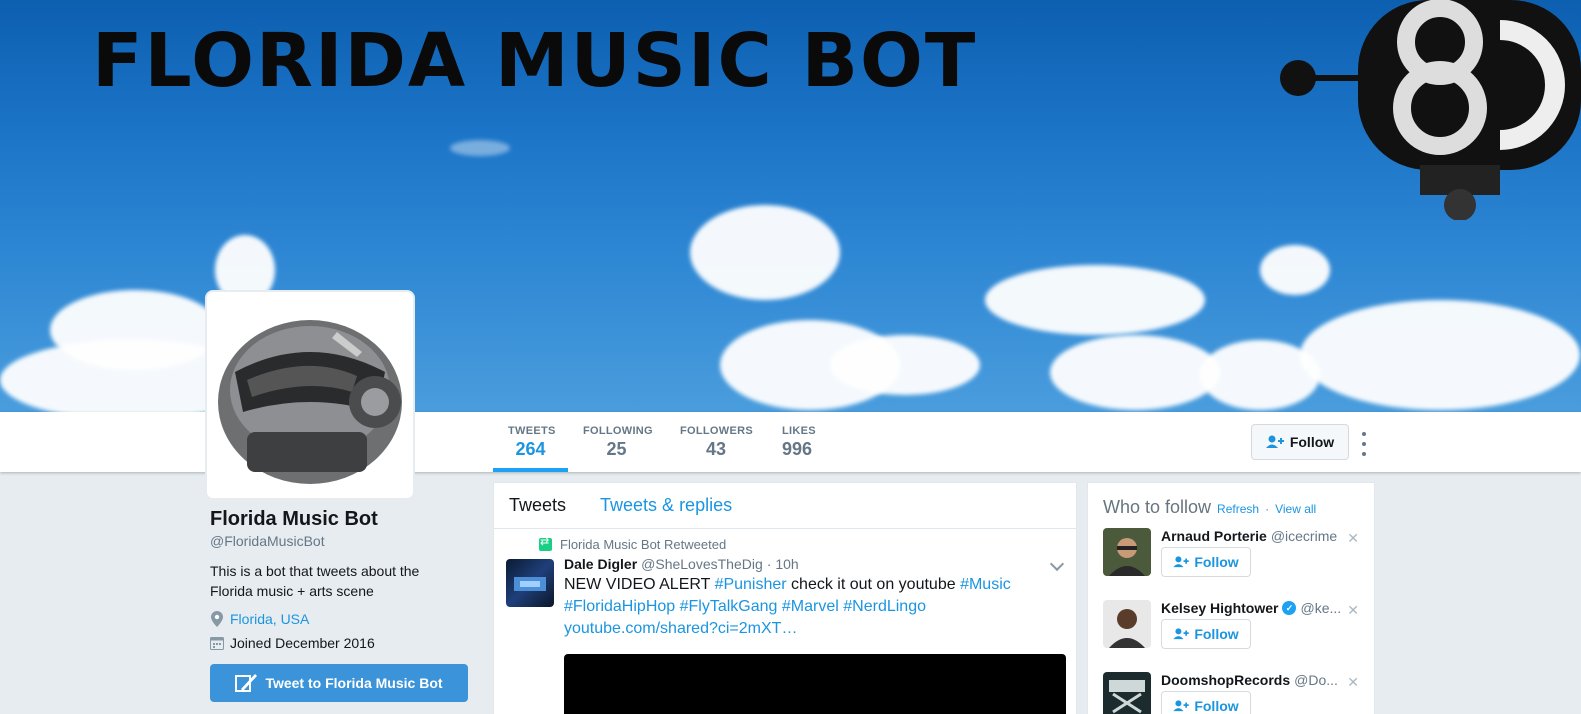  What do you see at coordinates (1214, 536) in the screenshot?
I see `suggestion-name: Arnaud Porterie` at bounding box center [1214, 536].